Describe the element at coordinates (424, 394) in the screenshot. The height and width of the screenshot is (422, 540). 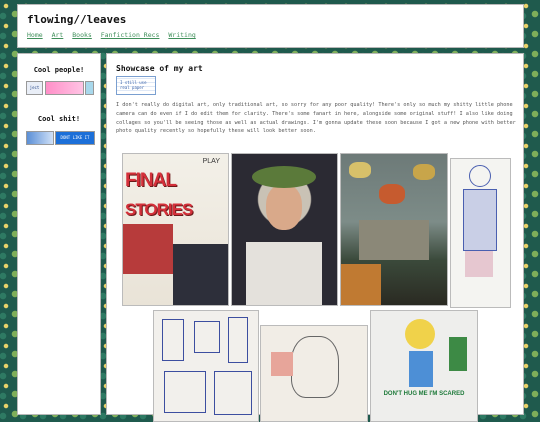
I see `art-text-dont-hug-me: DON'T HUG ME I'M SCARED` at that location.